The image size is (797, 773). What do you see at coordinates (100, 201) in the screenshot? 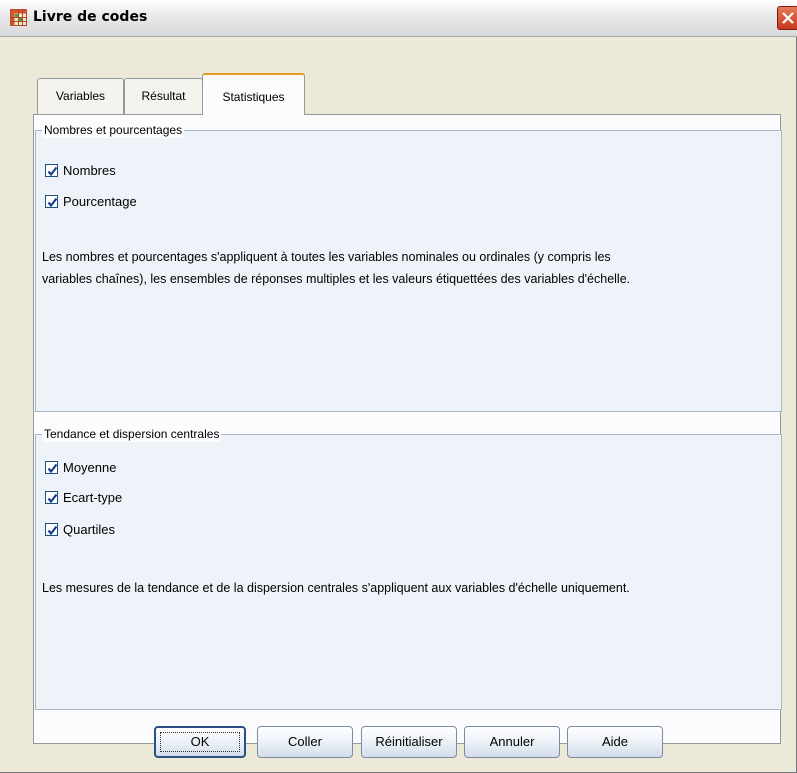
I see `percentage-label: Pourcentage` at bounding box center [100, 201].